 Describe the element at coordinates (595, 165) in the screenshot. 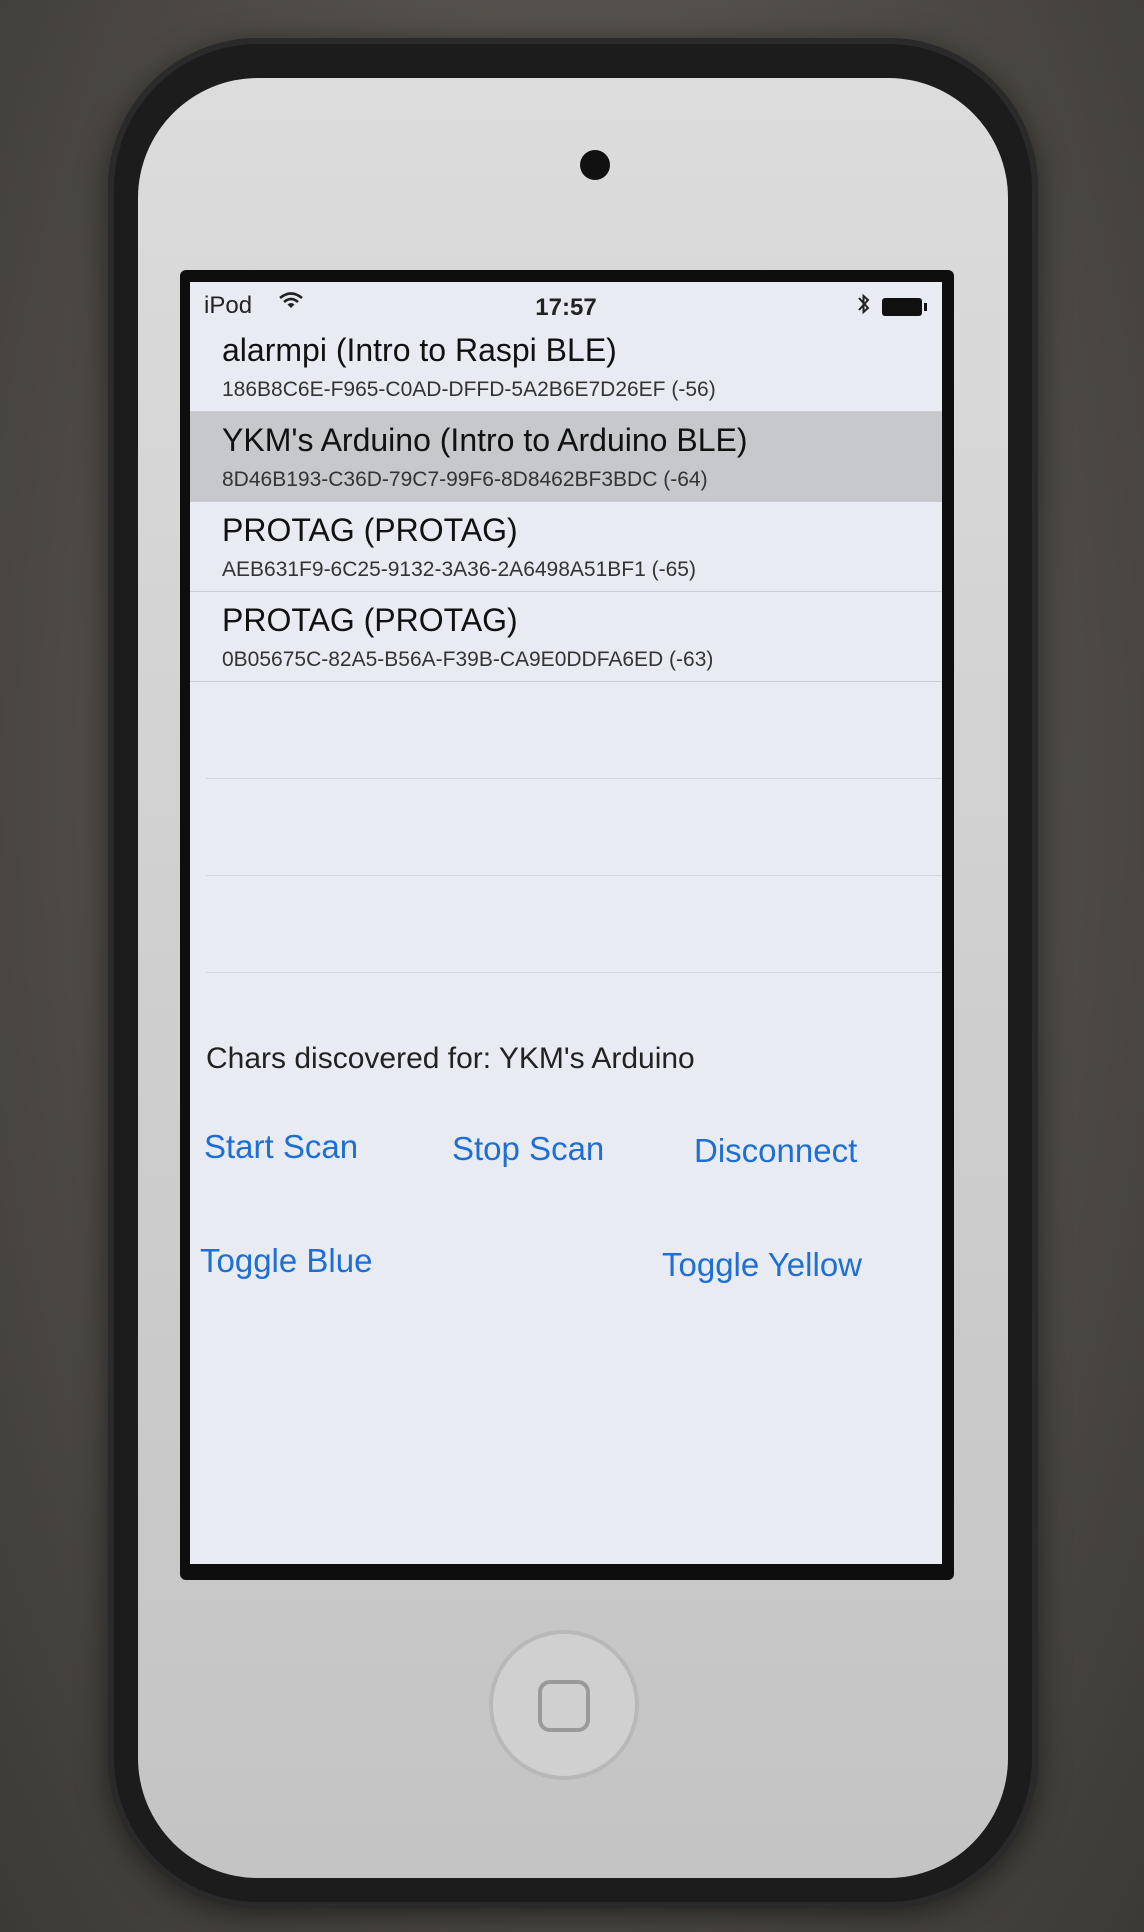

I see `front-camera` at that location.